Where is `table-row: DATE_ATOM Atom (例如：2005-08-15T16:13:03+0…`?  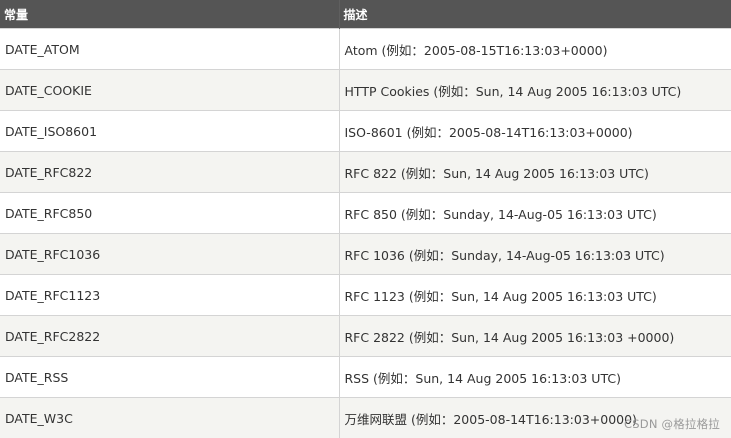 table-row: DATE_ATOM Atom (例如：2005-08-15T16:13:03+0… is located at coordinates (365, 49).